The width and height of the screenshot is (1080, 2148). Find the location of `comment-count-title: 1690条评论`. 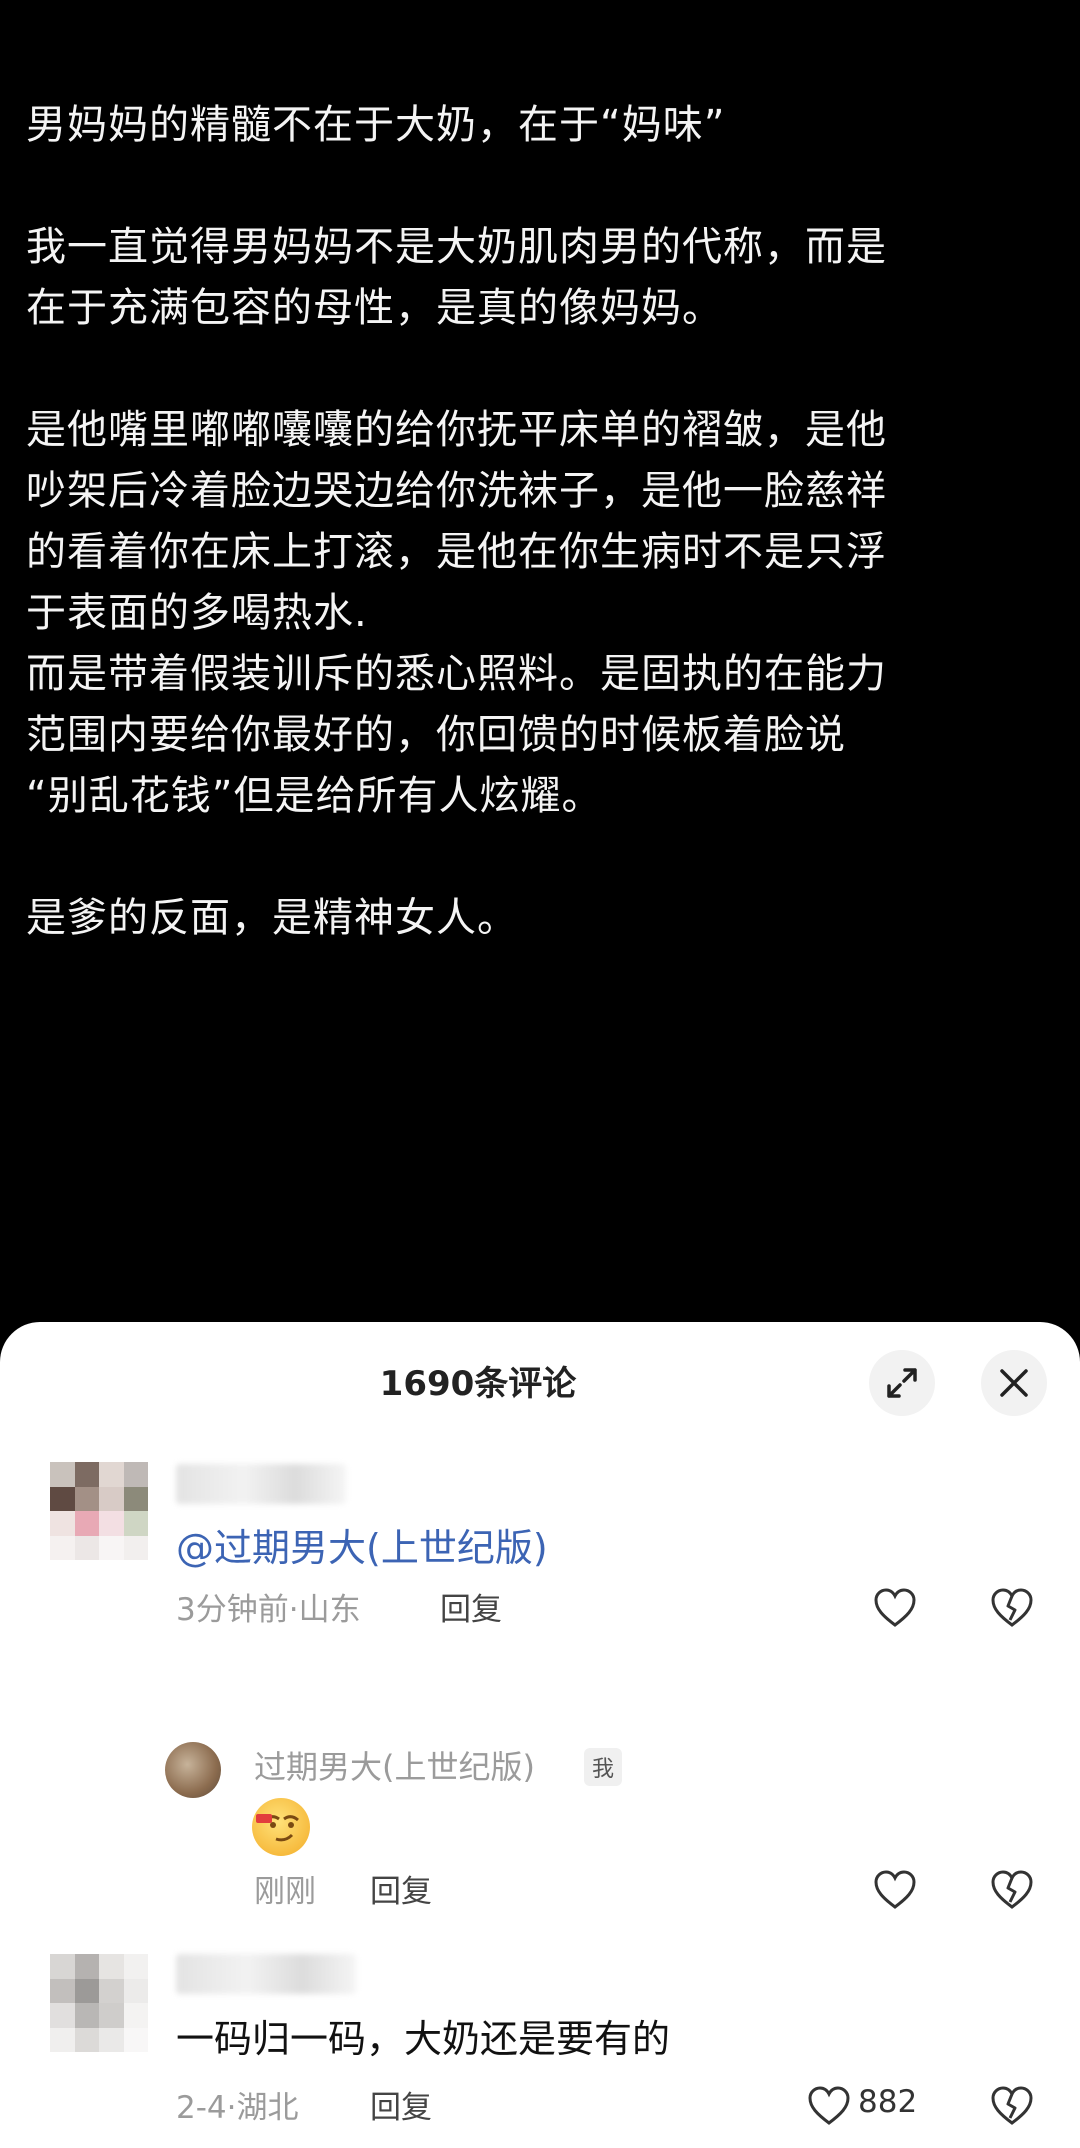

comment-count-title: 1690条评论 is located at coordinates (478, 1384).